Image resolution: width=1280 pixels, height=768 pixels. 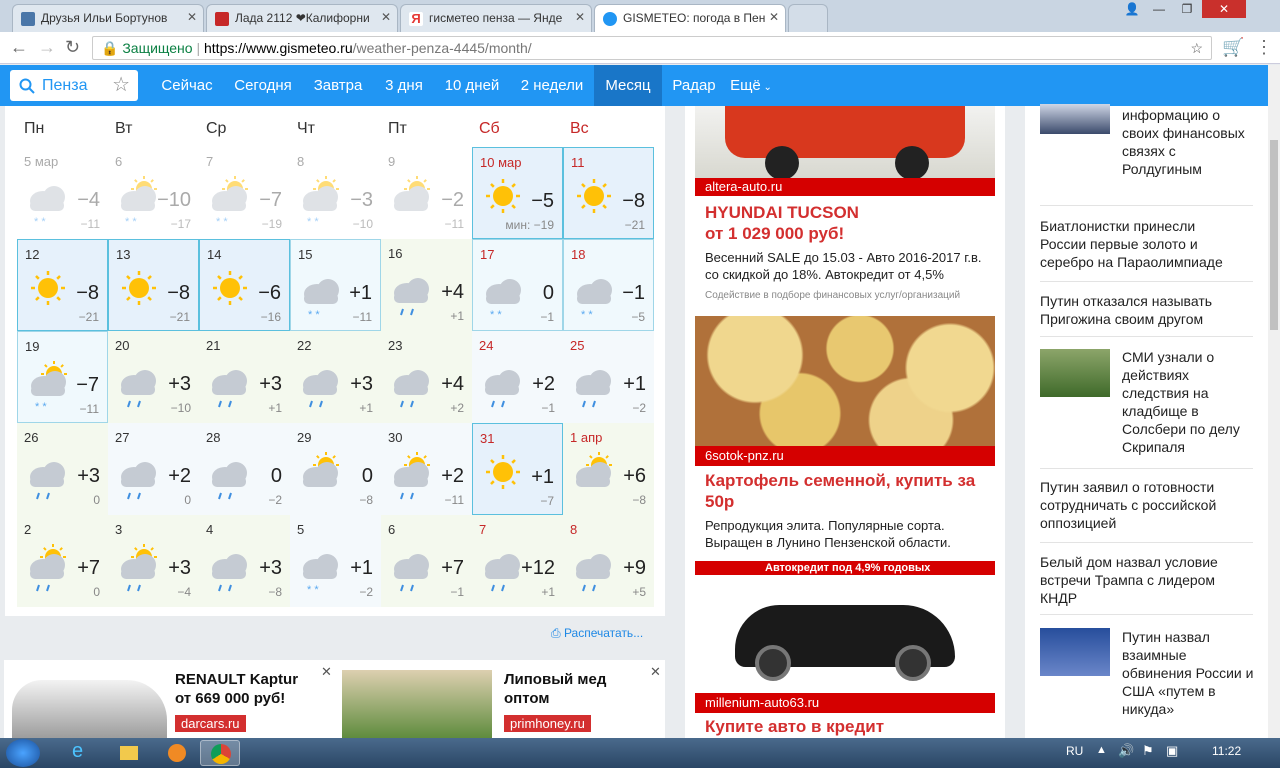 What do you see at coordinates (220, 753) in the screenshot?
I see `chrome-icon` at bounding box center [220, 753].